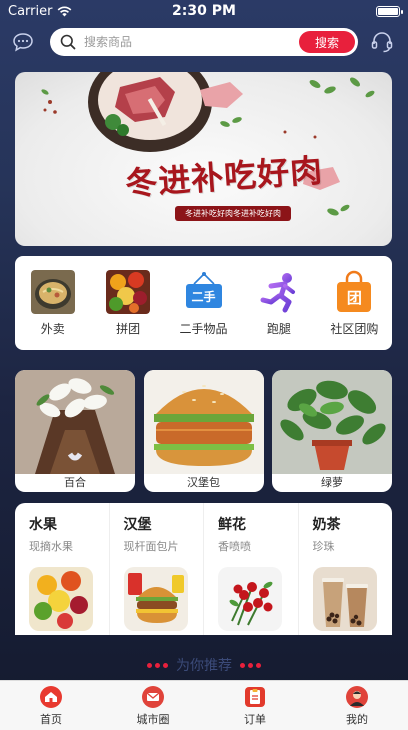 Image resolution: width=408 pixels, height=730 pixels. What do you see at coordinates (30, 11) in the screenshot?
I see `carrier-label: Carrier` at bounding box center [30, 11].